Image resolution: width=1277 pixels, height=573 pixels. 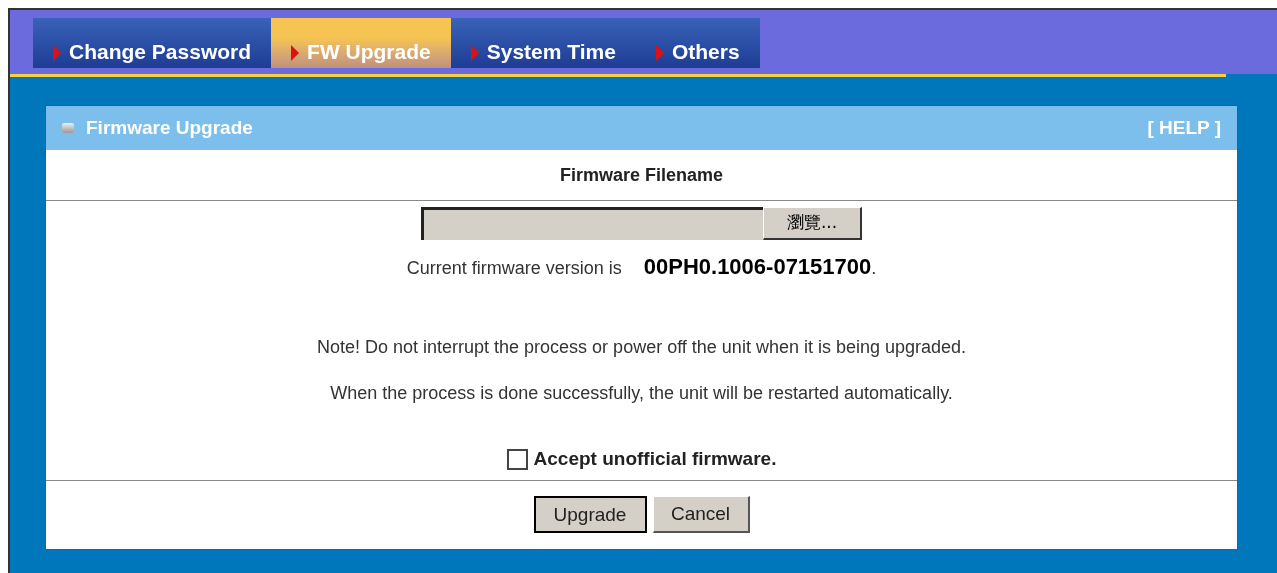 I want to click on panel-title: Firmware Upgrade, so click(x=169, y=127).